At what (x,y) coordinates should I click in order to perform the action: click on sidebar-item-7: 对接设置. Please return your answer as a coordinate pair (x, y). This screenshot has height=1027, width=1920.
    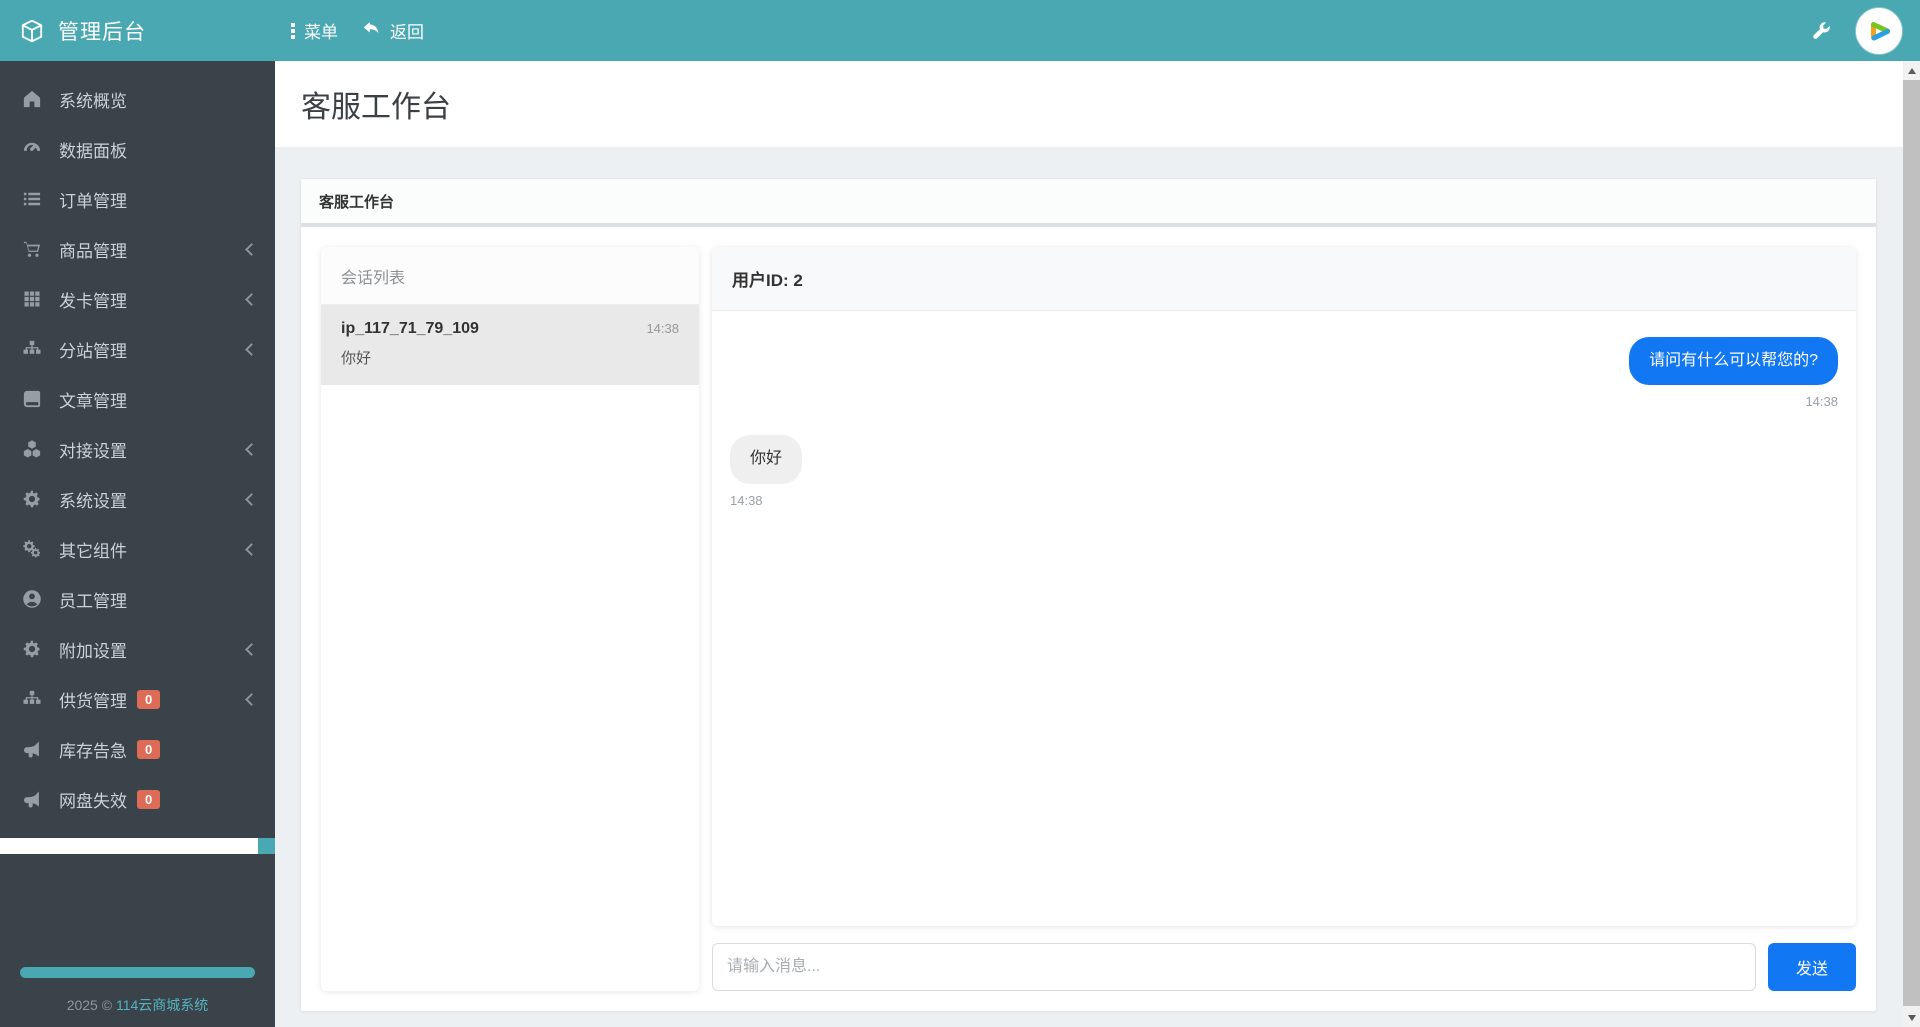
    Looking at the image, I should click on (137, 449).